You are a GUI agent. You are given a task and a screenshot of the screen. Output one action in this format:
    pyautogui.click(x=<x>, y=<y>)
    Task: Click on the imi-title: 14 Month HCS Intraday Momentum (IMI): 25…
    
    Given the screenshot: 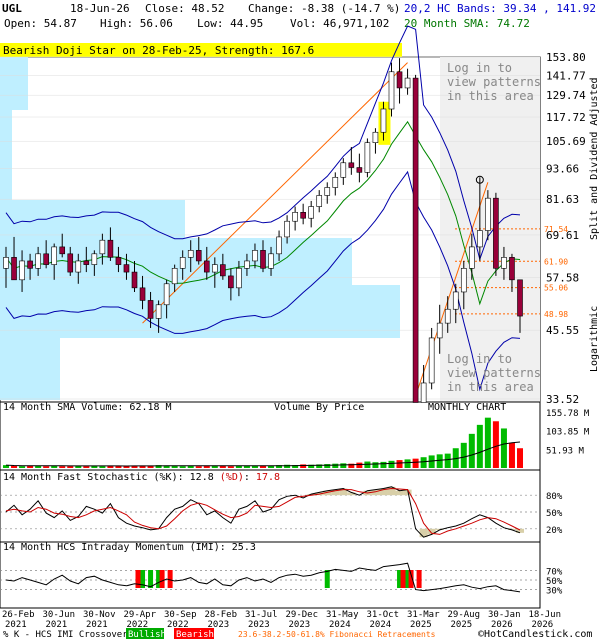 What is the action you would take?
    pyautogui.click(x=129, y=547)
    